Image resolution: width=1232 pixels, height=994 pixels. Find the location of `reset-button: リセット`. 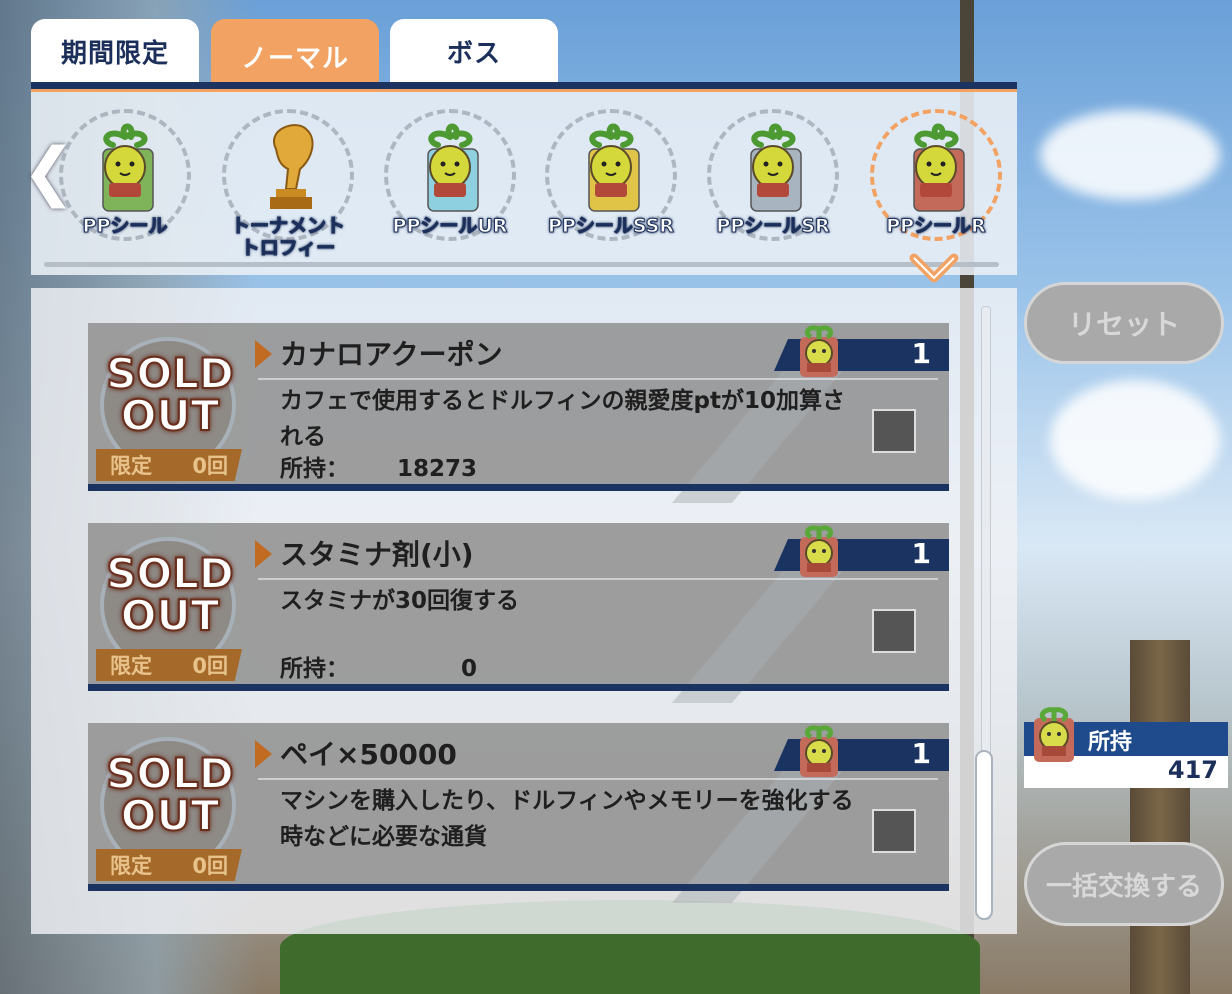

reset-button: リセット is located at coordinates (1124, 323).